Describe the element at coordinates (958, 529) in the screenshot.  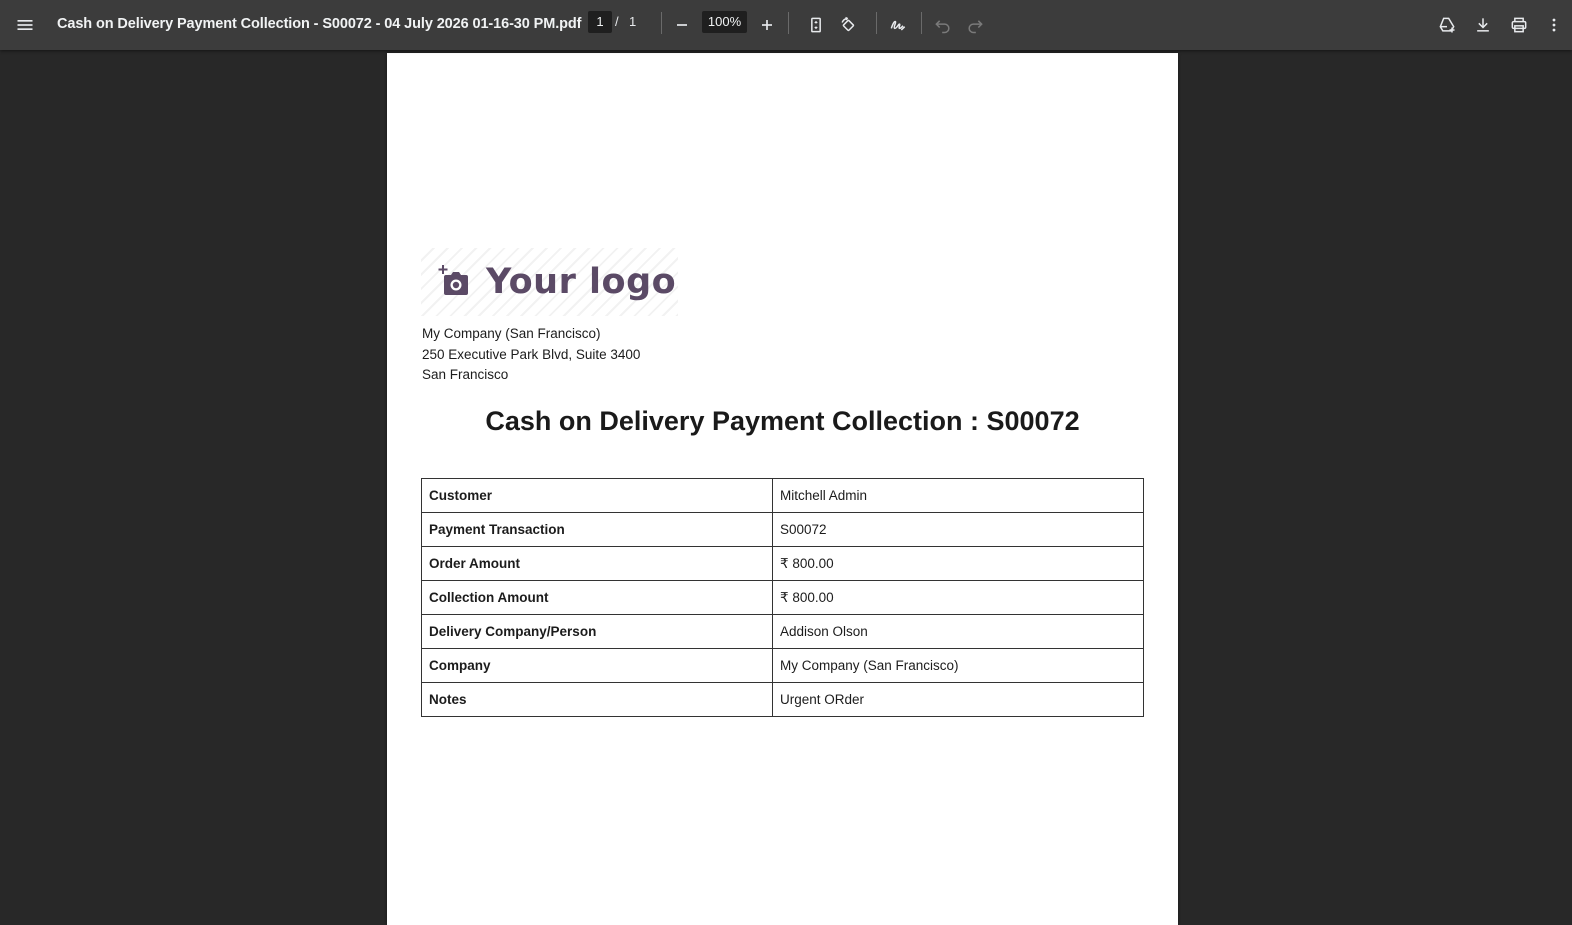
I see `row-value: S00072` at that location.